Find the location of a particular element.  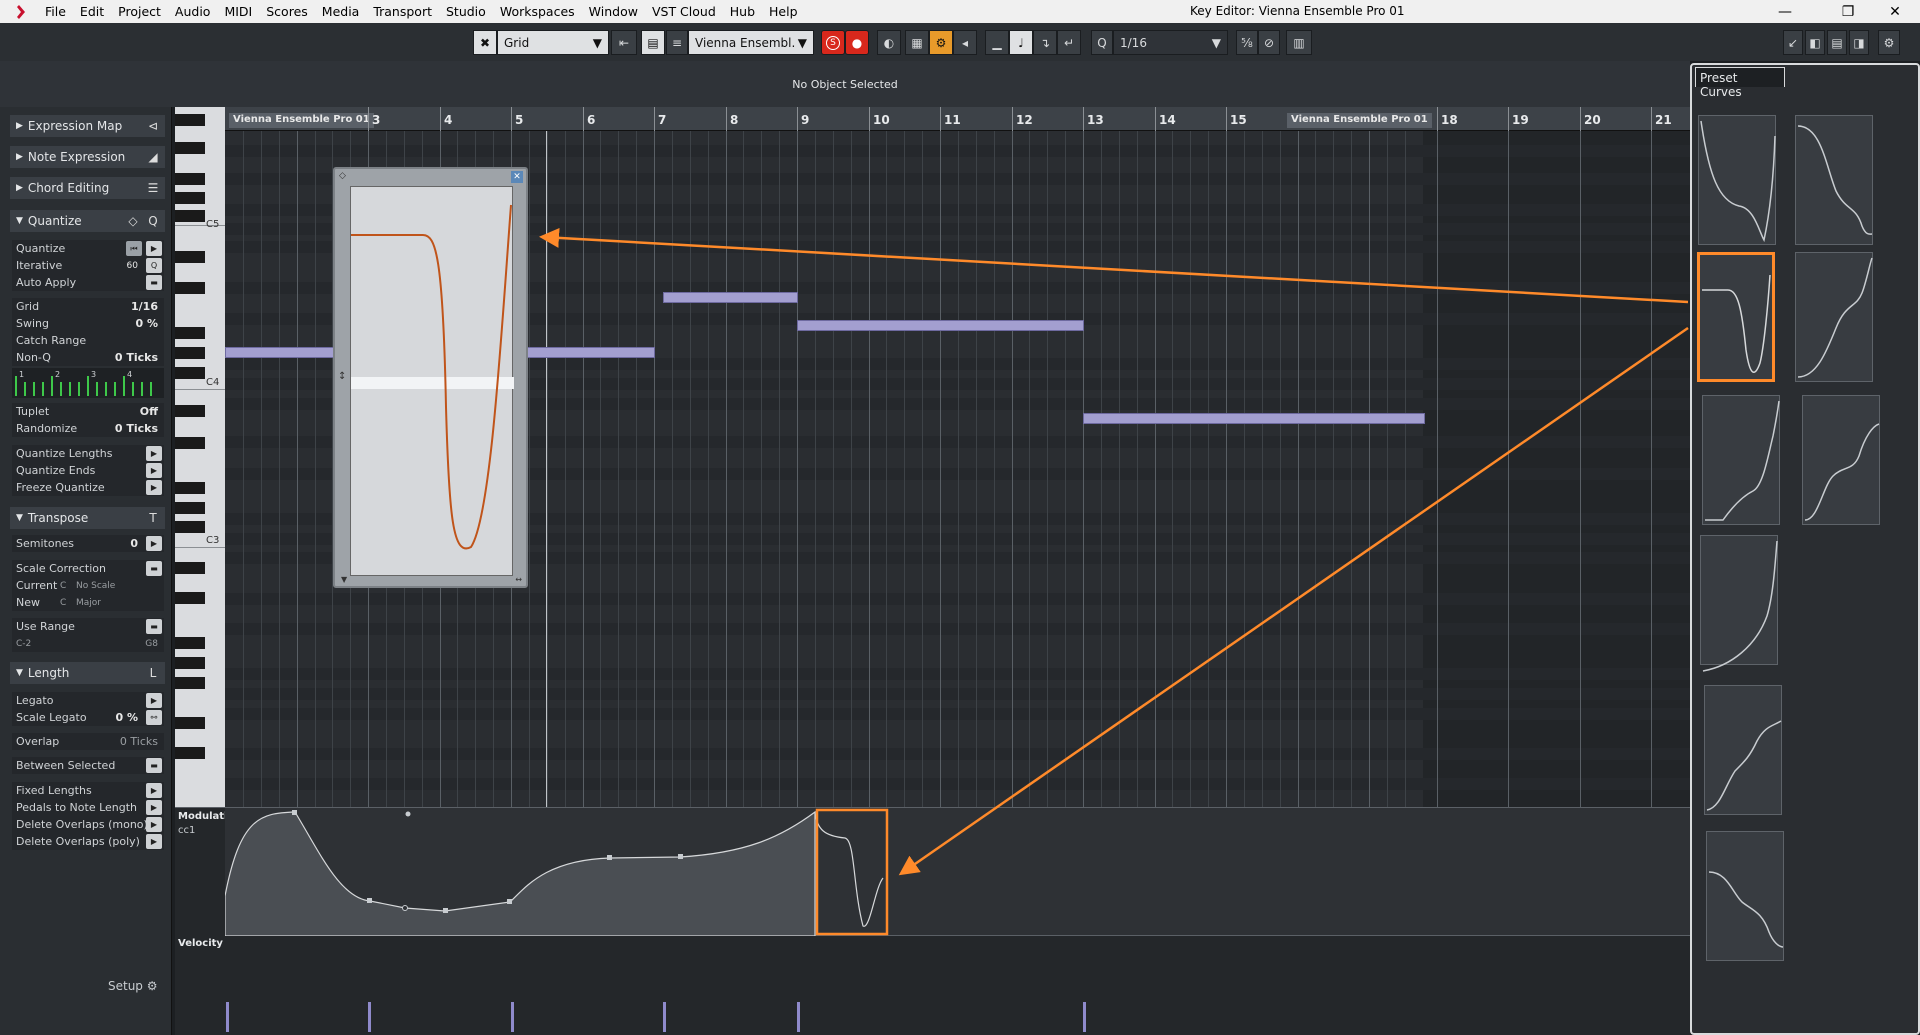

quantize-icon: Q is located at coordinates (153, 221).